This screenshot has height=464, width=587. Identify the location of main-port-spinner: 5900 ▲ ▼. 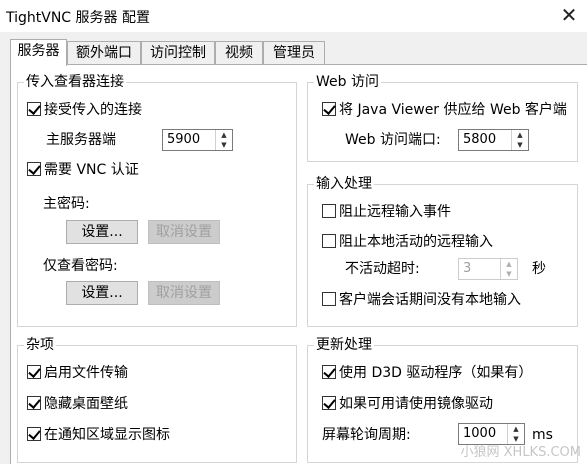
(197, 140).